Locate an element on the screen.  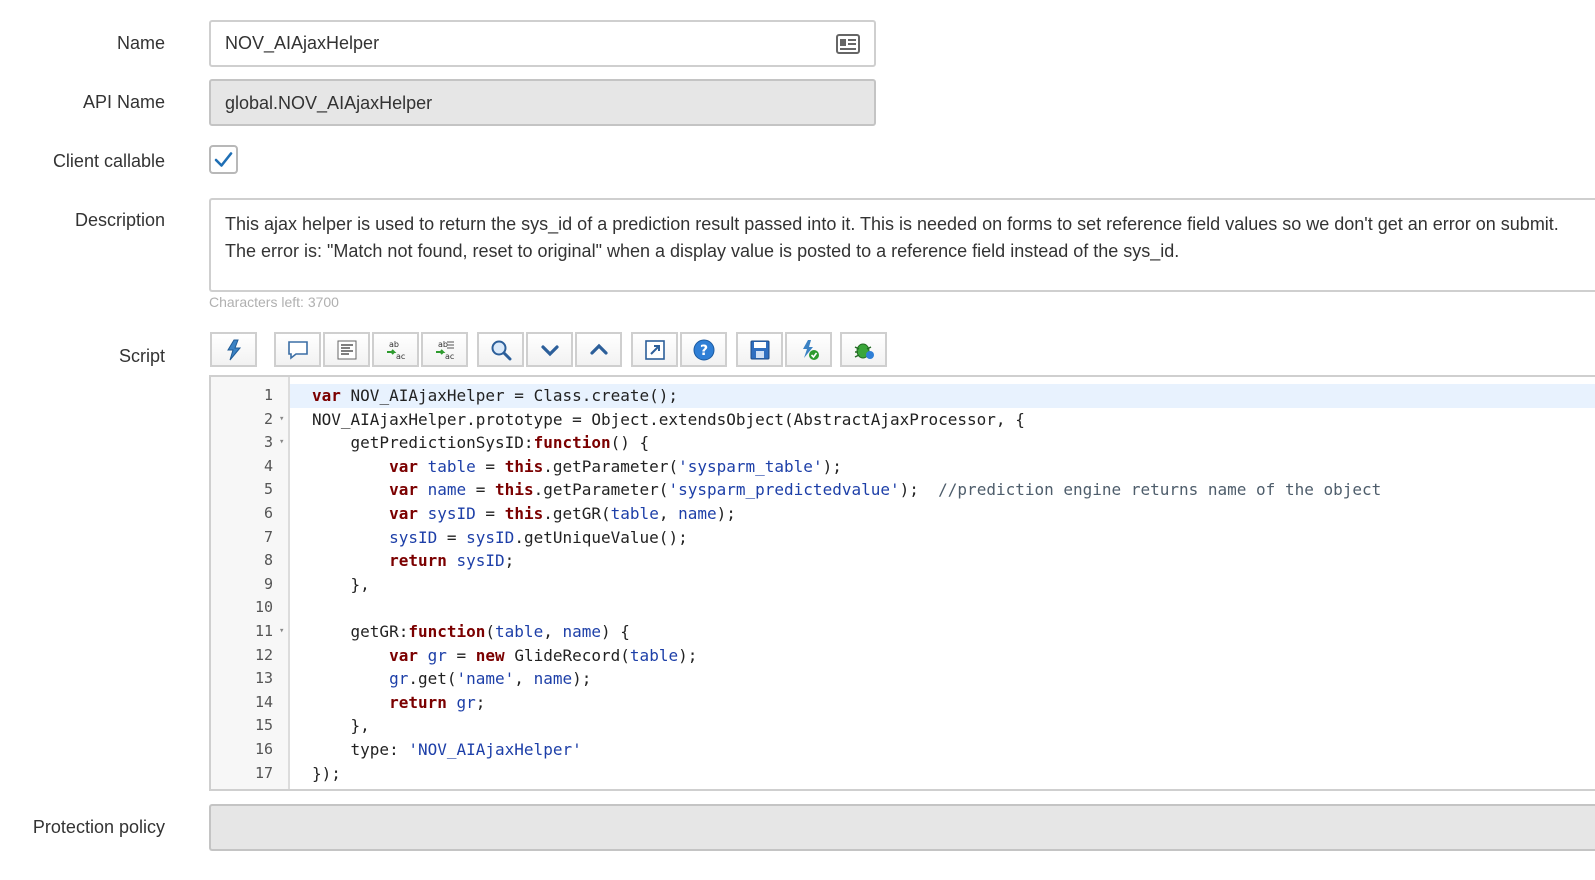
toggle-syntax-button is located at coordinates (233, 349).